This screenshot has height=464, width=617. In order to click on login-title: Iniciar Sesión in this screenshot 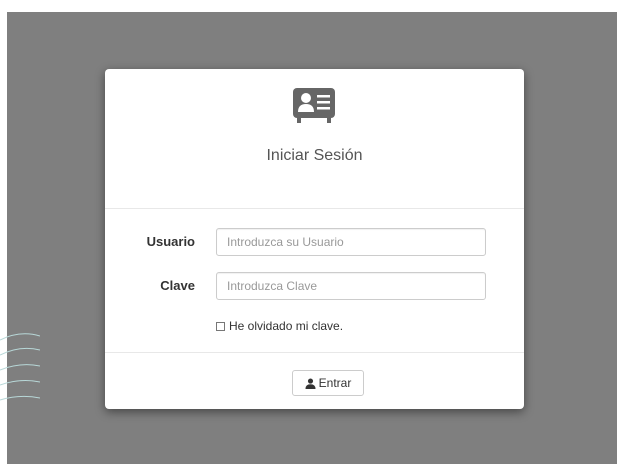, I will do `click(314, 155)`.